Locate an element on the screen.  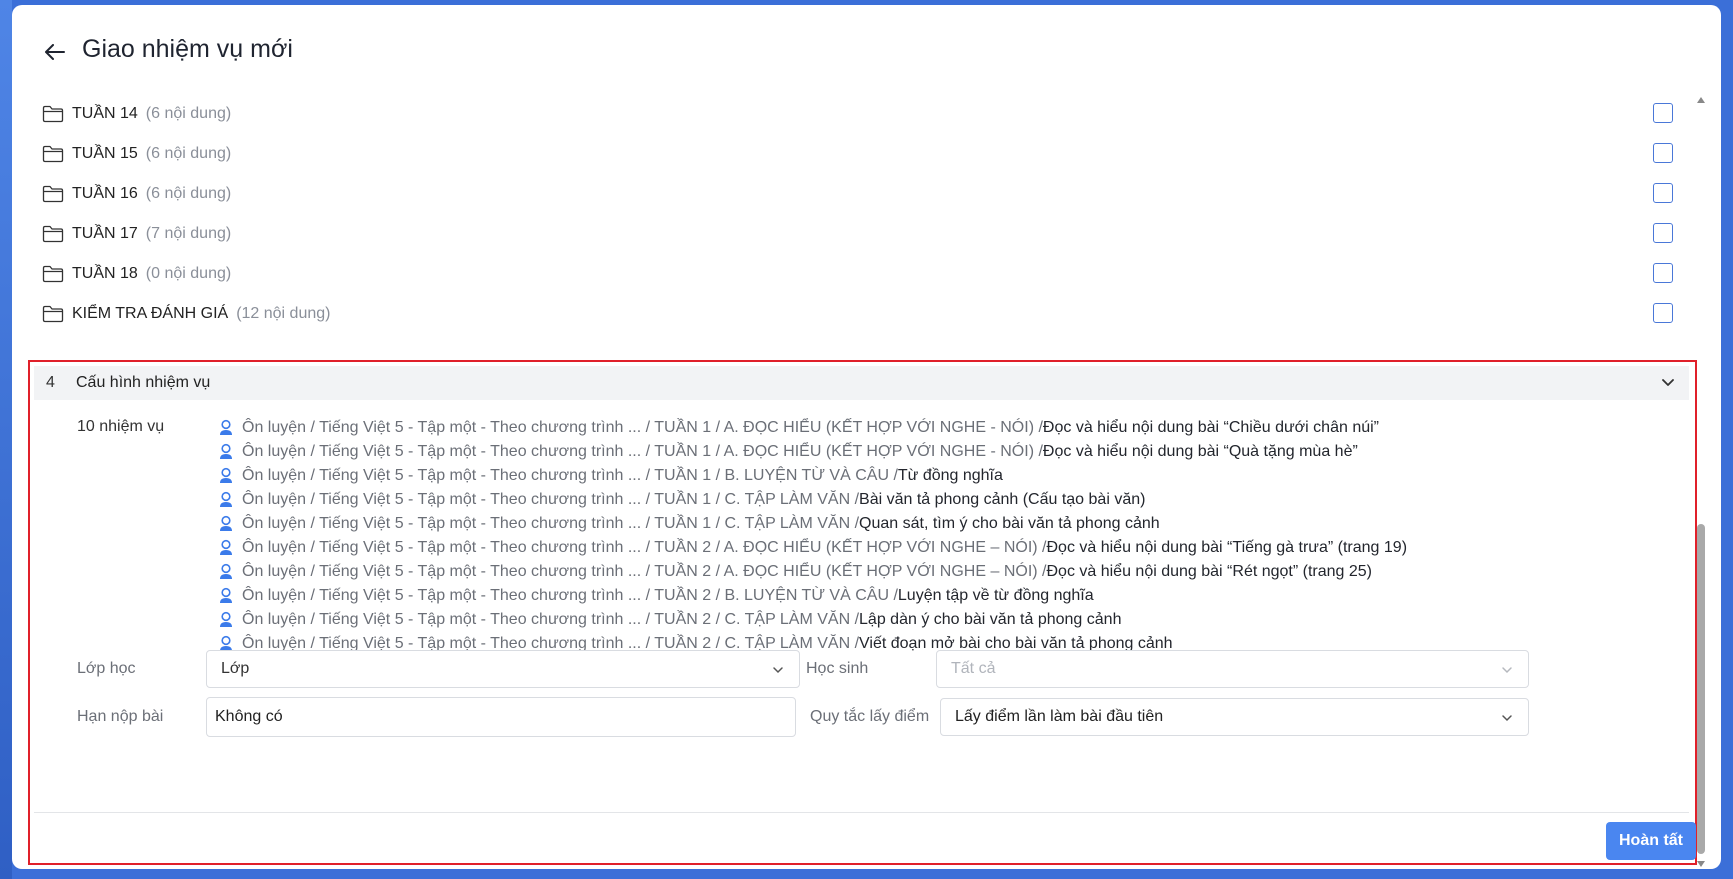
folder-name: TUẦN 16 is located at coordinates (105, 193).